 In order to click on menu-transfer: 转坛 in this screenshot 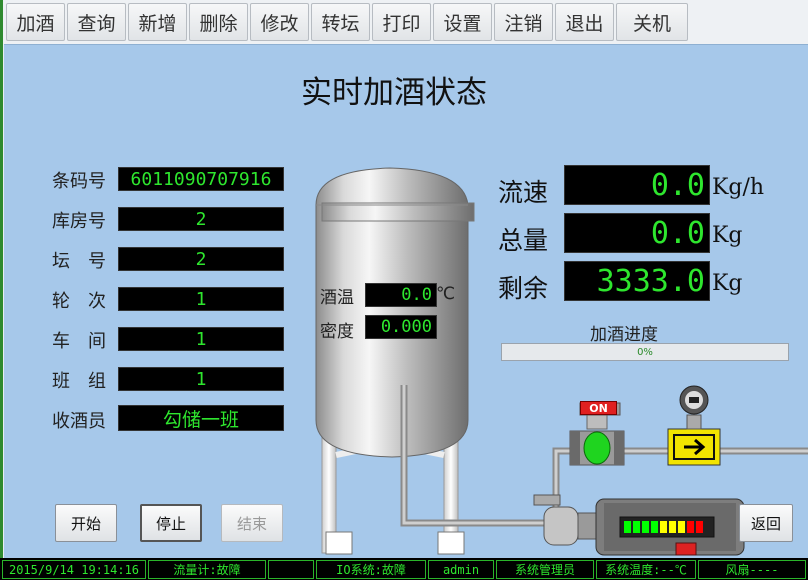, I will do `click(340, 22)`.